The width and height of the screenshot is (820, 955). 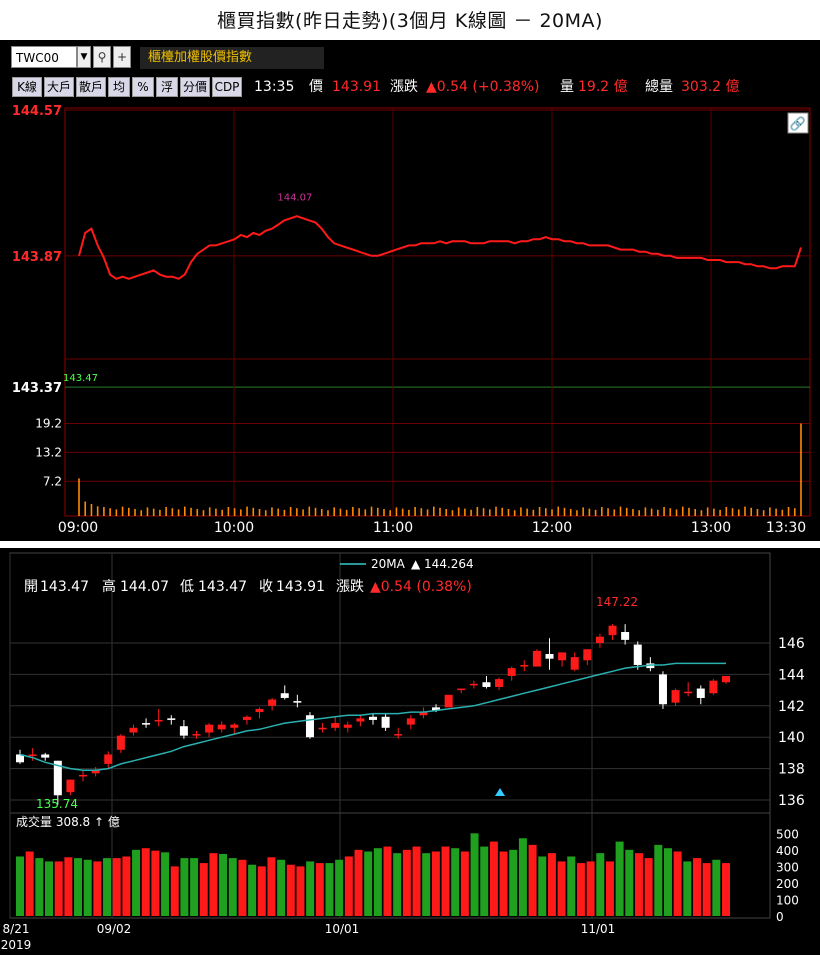 I want to click on vol-tick: 100, so click(x=787, y=900).